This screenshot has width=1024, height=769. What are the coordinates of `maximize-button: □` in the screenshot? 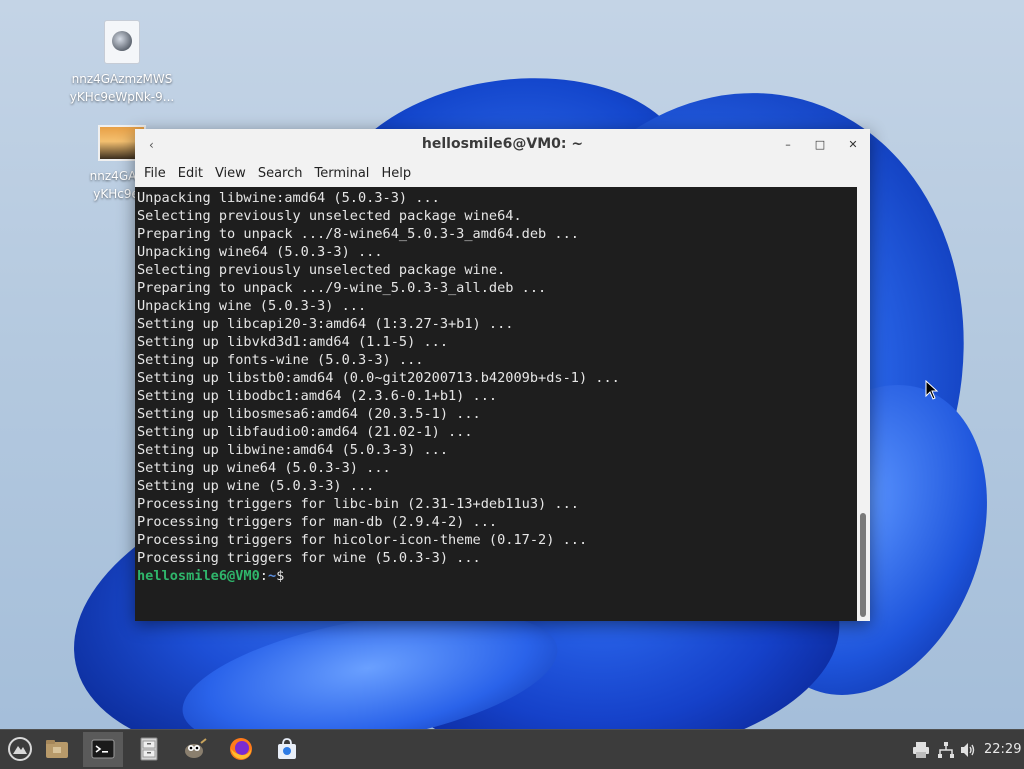 It's located at (820, 145).